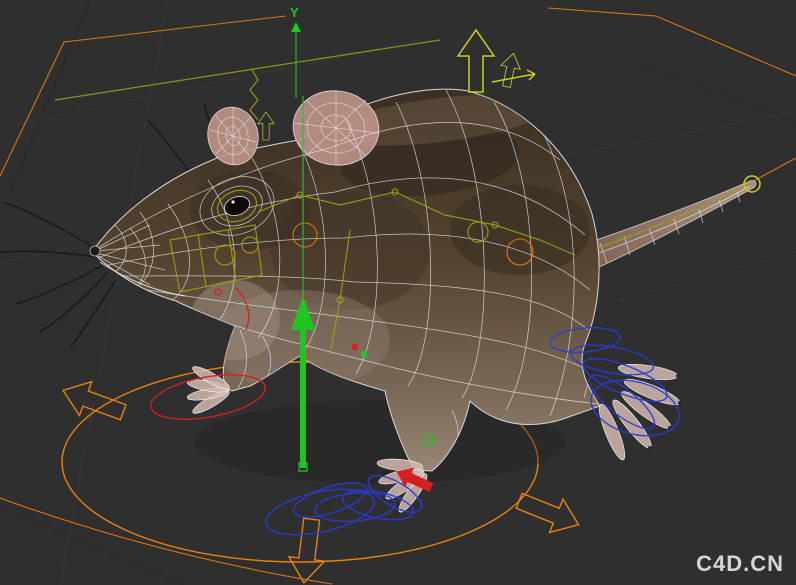  I want to click on translate-arrow-handle-front, so click(308, 550).